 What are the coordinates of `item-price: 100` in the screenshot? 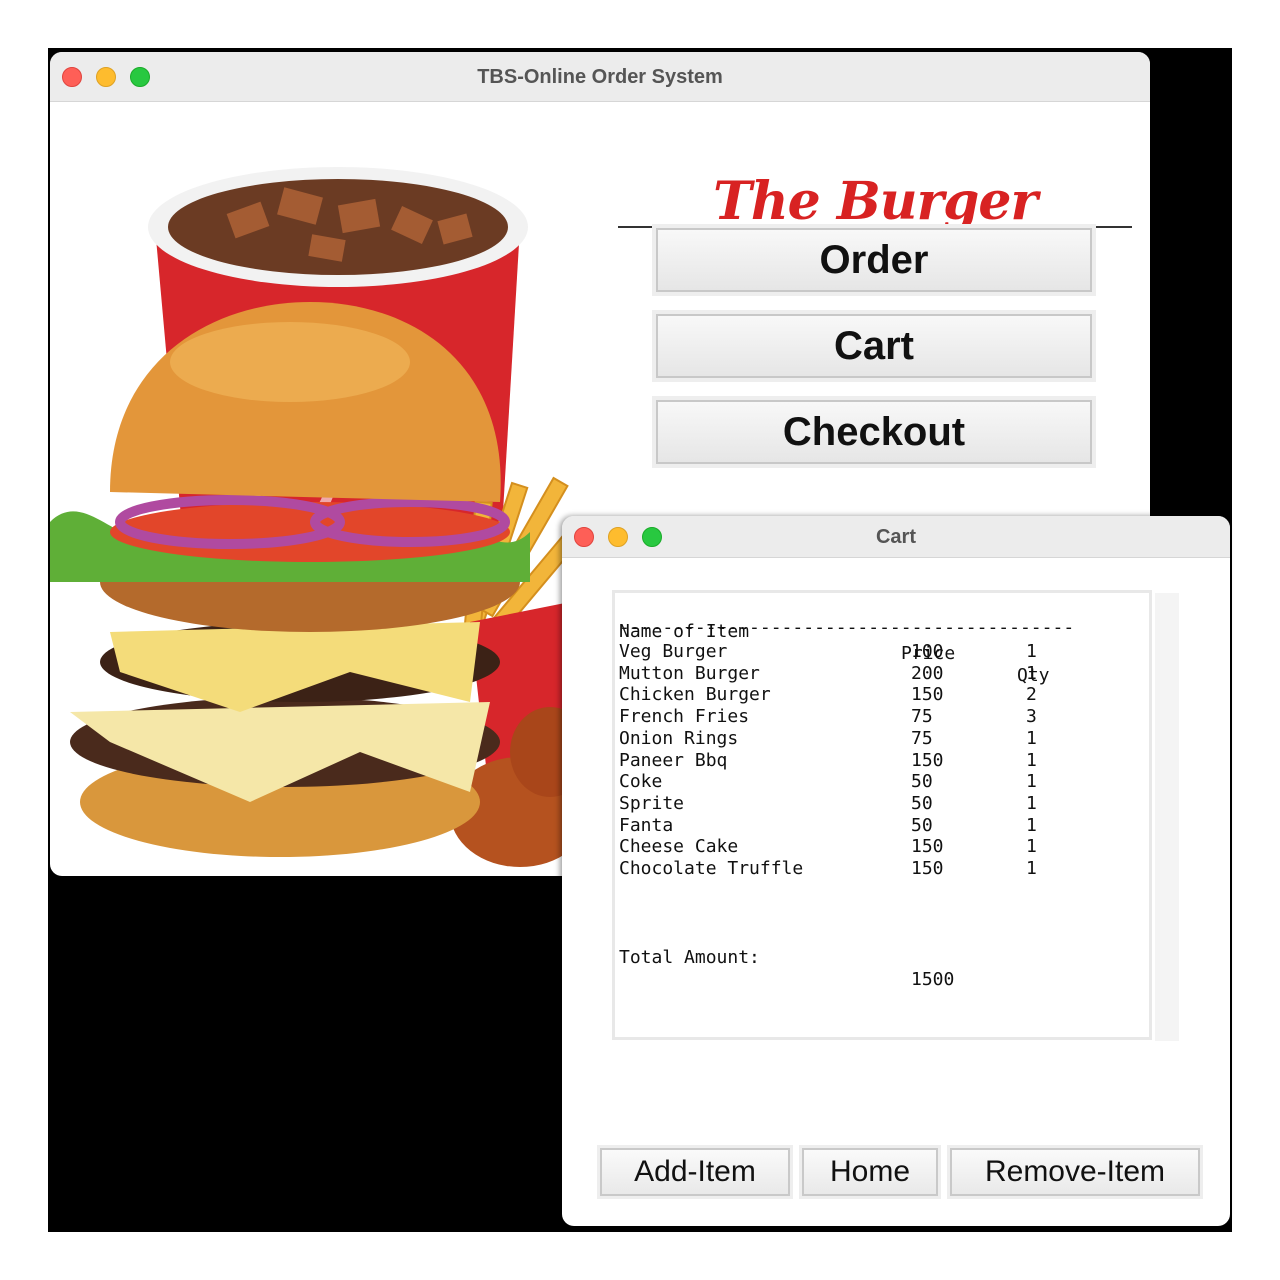 It's located at (927, 651).